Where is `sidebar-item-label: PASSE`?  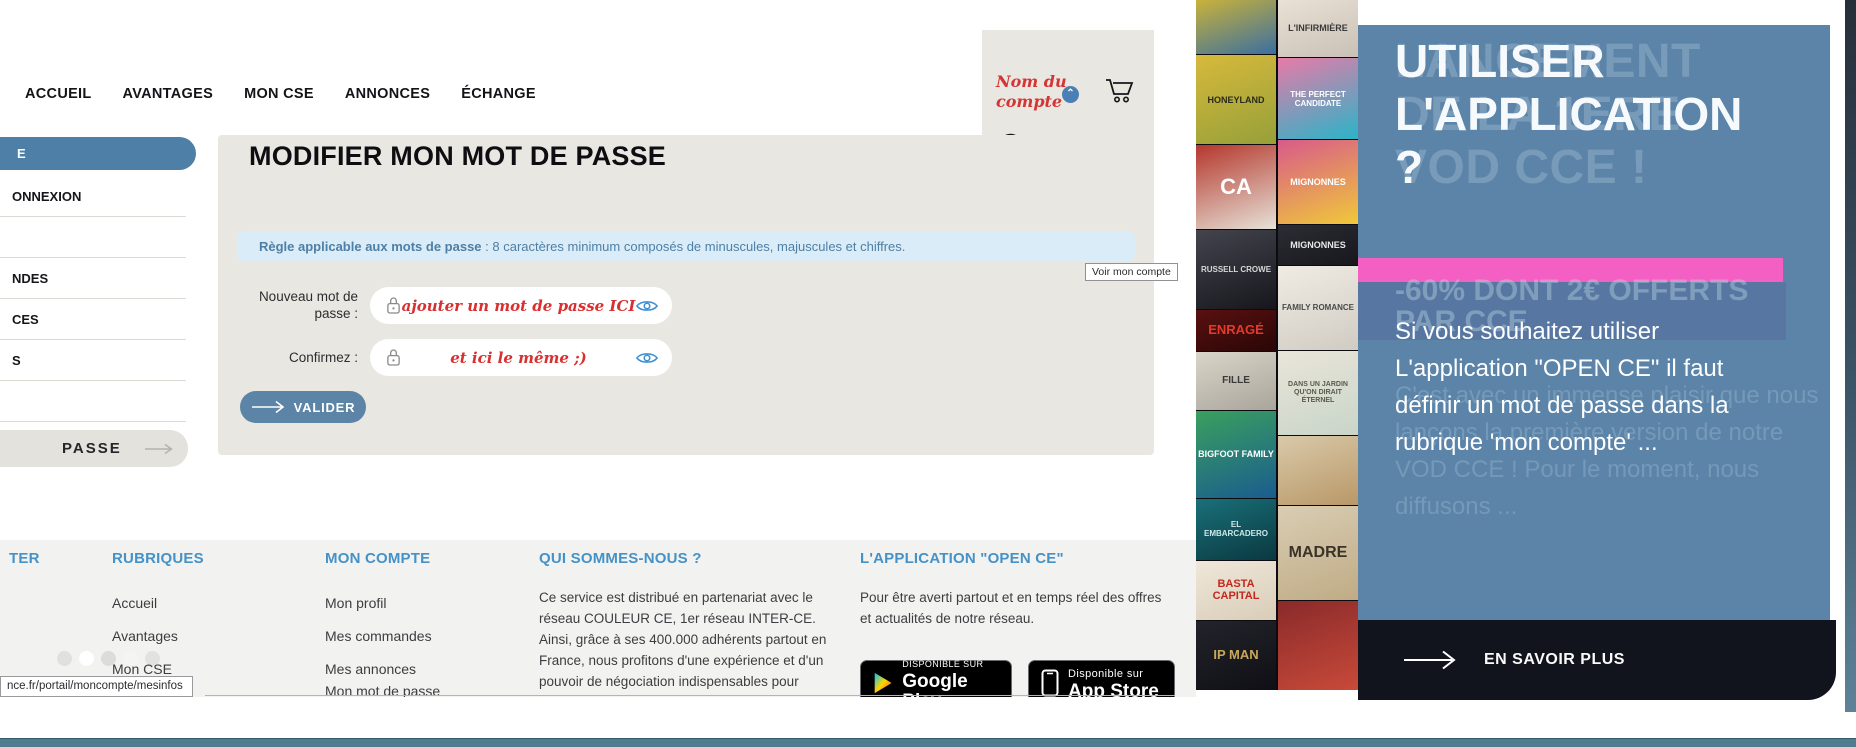
sidebar-item-label: PASSE is located at coordinates (92, 448).